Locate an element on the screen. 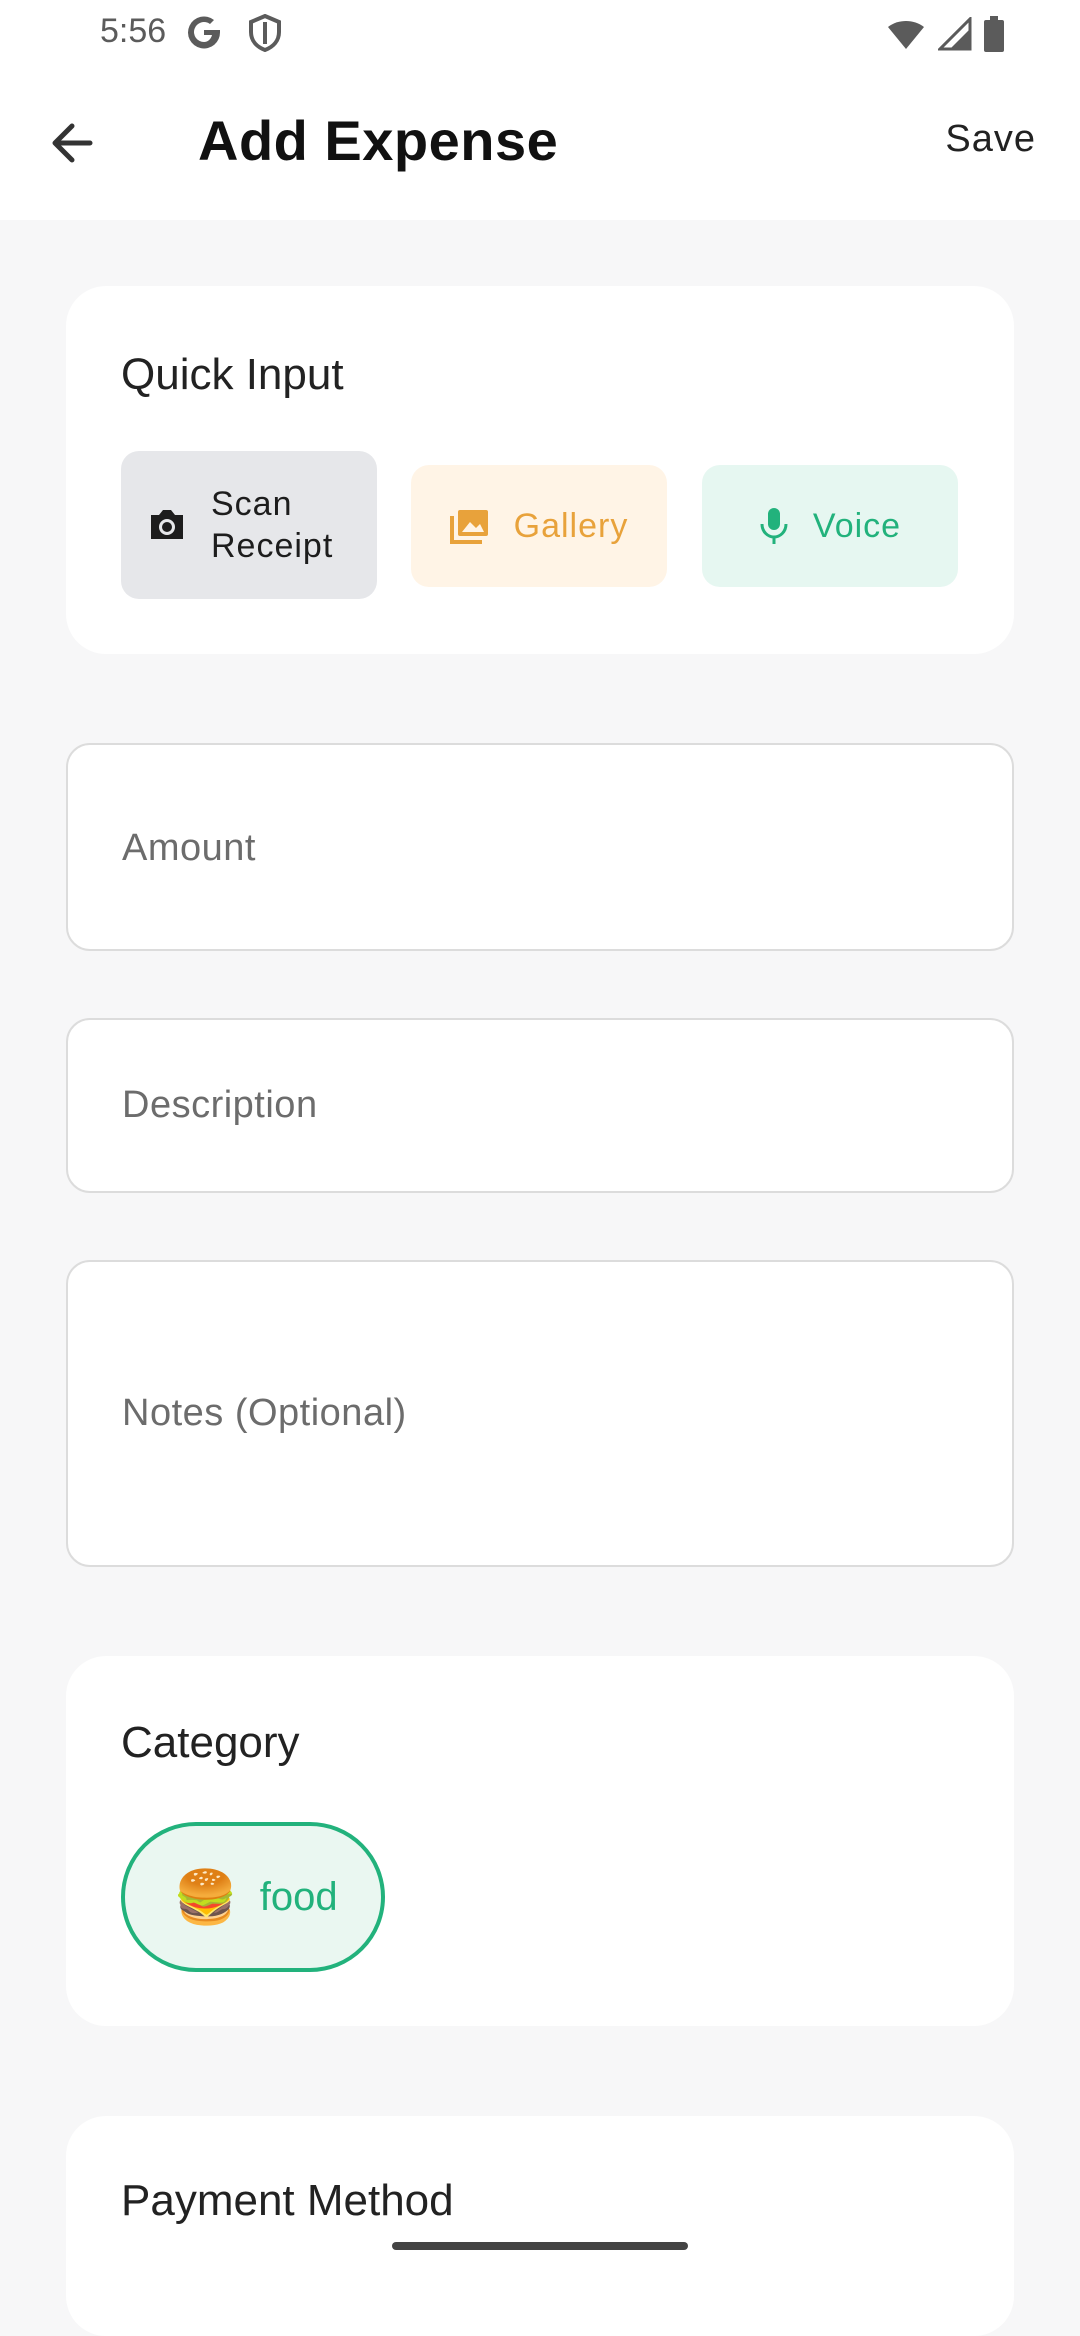 The image size is (1080, 2336). quick-input-card: Quick Input Scan Receipt Gallery Voice is located at coordinates (540, 470).